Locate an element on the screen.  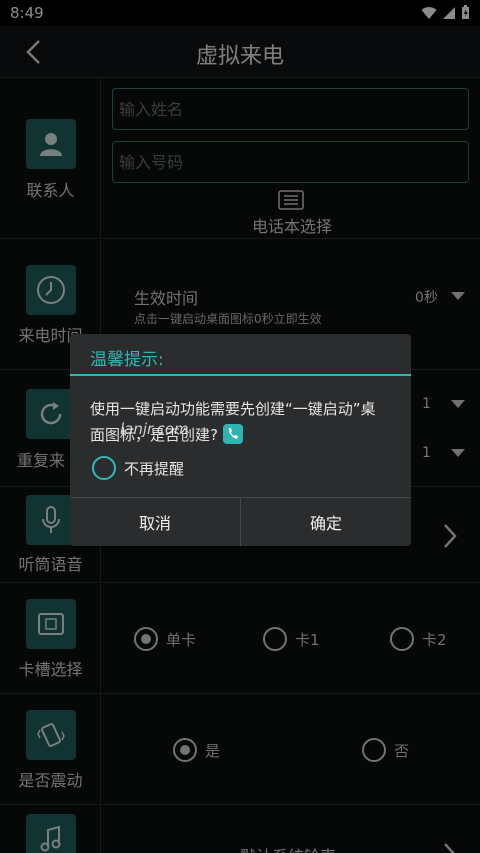
watermark: lanjr.com is located at coordinates (154, 429).